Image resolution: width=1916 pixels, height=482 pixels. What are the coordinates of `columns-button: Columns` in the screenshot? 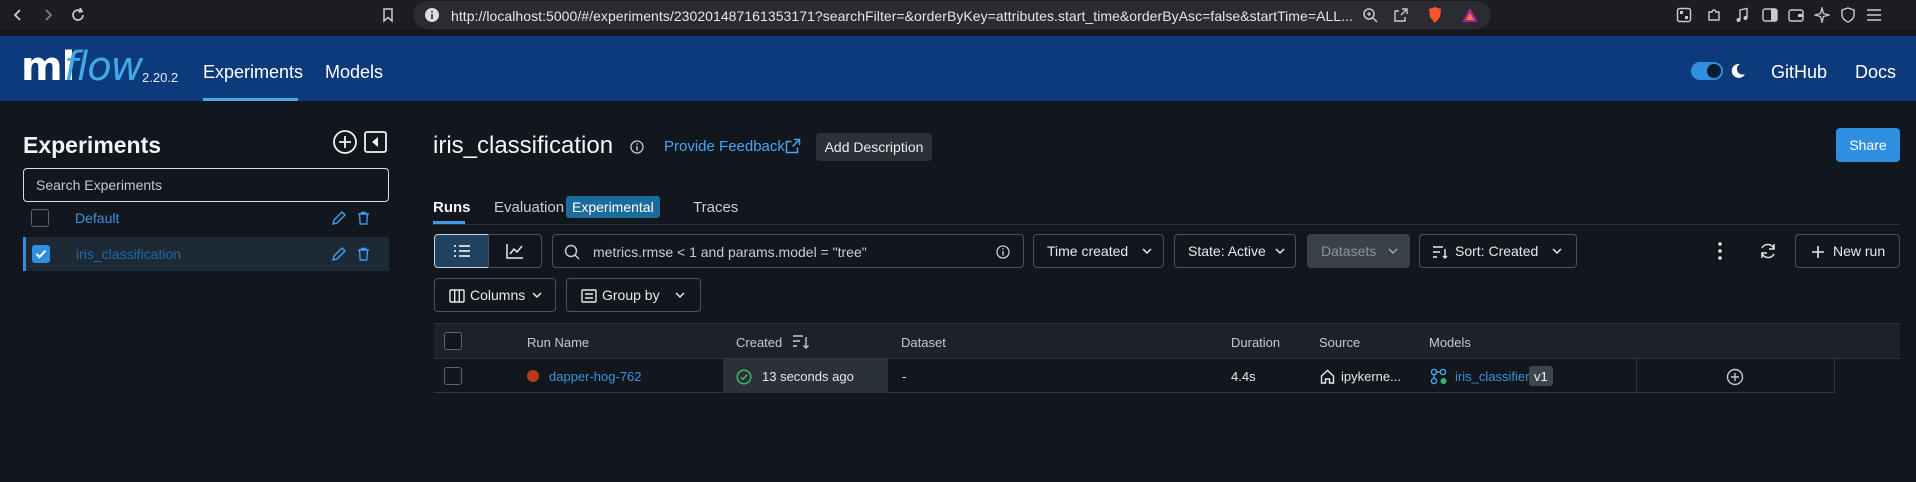 It's located at (495, 295).